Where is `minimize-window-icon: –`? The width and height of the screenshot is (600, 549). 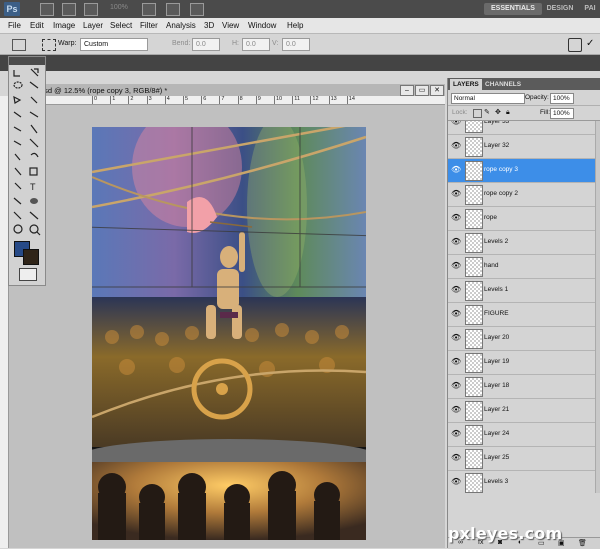
minimize-window-icon: – is located at coordinates (407, 90).